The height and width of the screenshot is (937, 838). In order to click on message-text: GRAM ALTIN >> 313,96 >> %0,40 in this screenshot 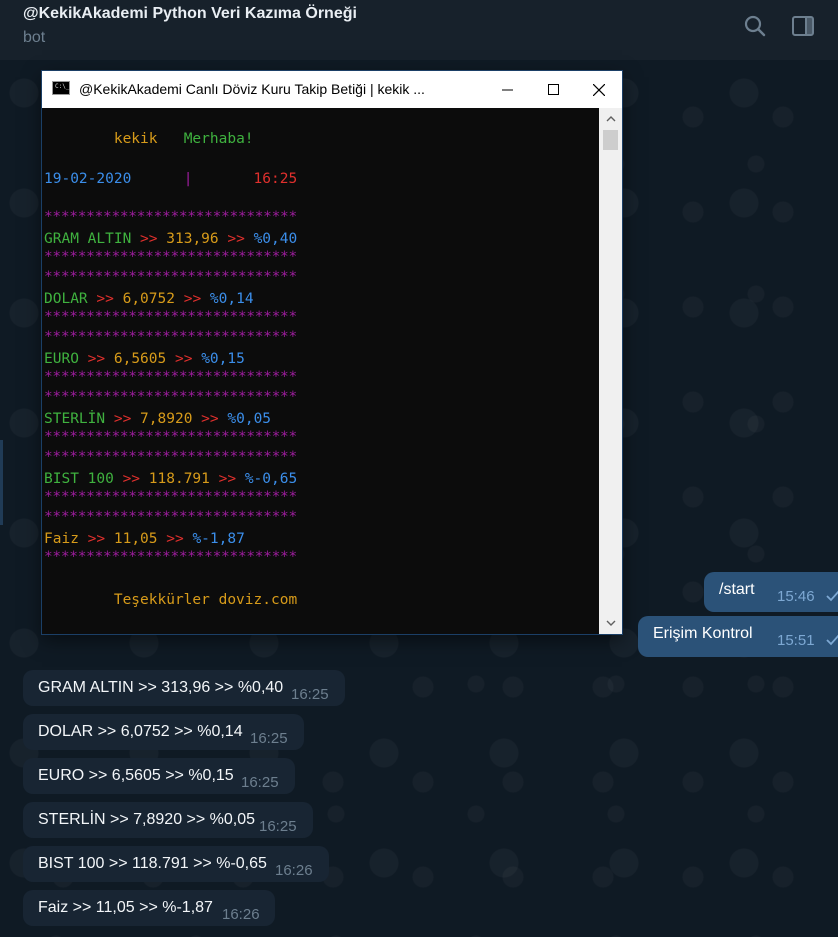, I will do `click(161, 687)`.